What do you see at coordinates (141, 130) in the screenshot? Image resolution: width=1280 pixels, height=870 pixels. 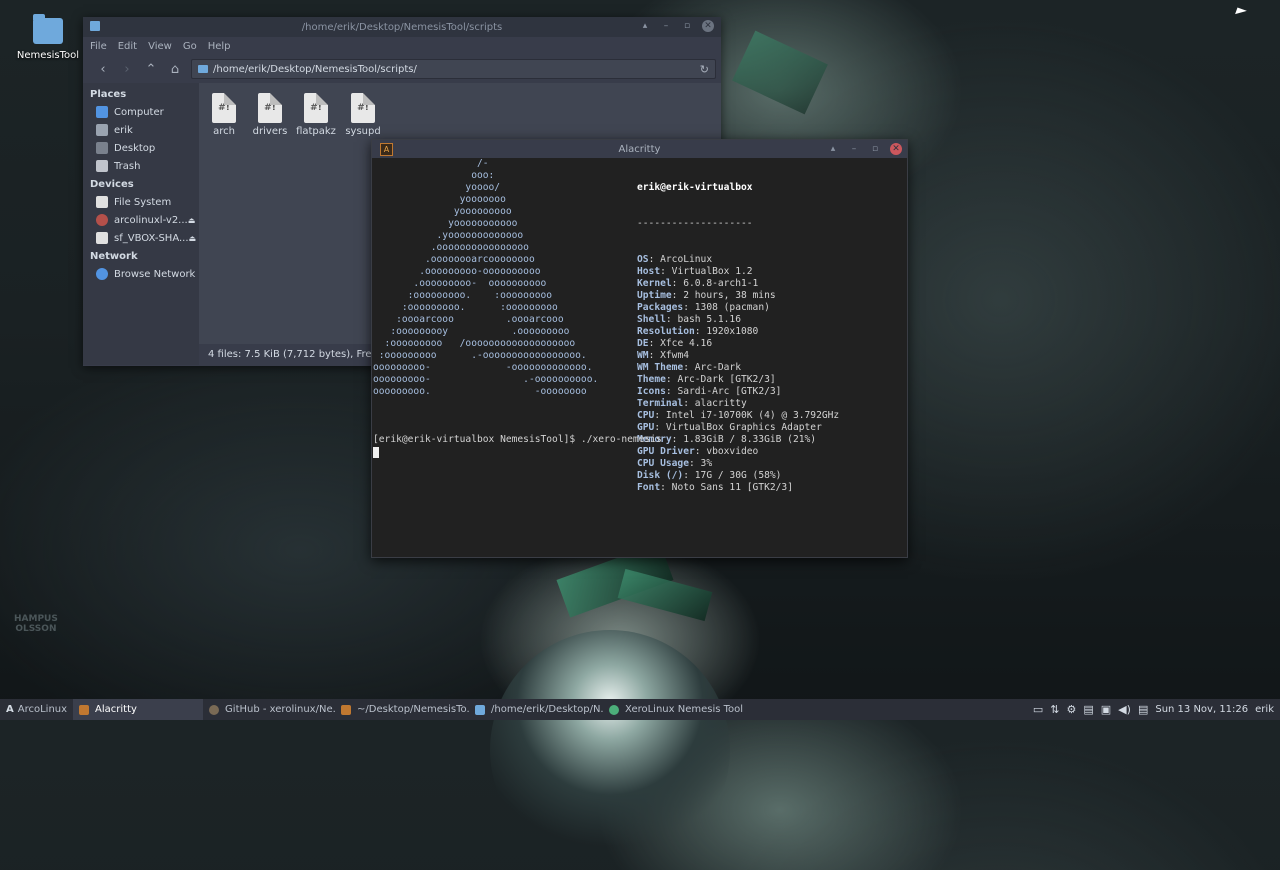 I see `sidebar-item-erik: erik` at bounding box center [141, 130].